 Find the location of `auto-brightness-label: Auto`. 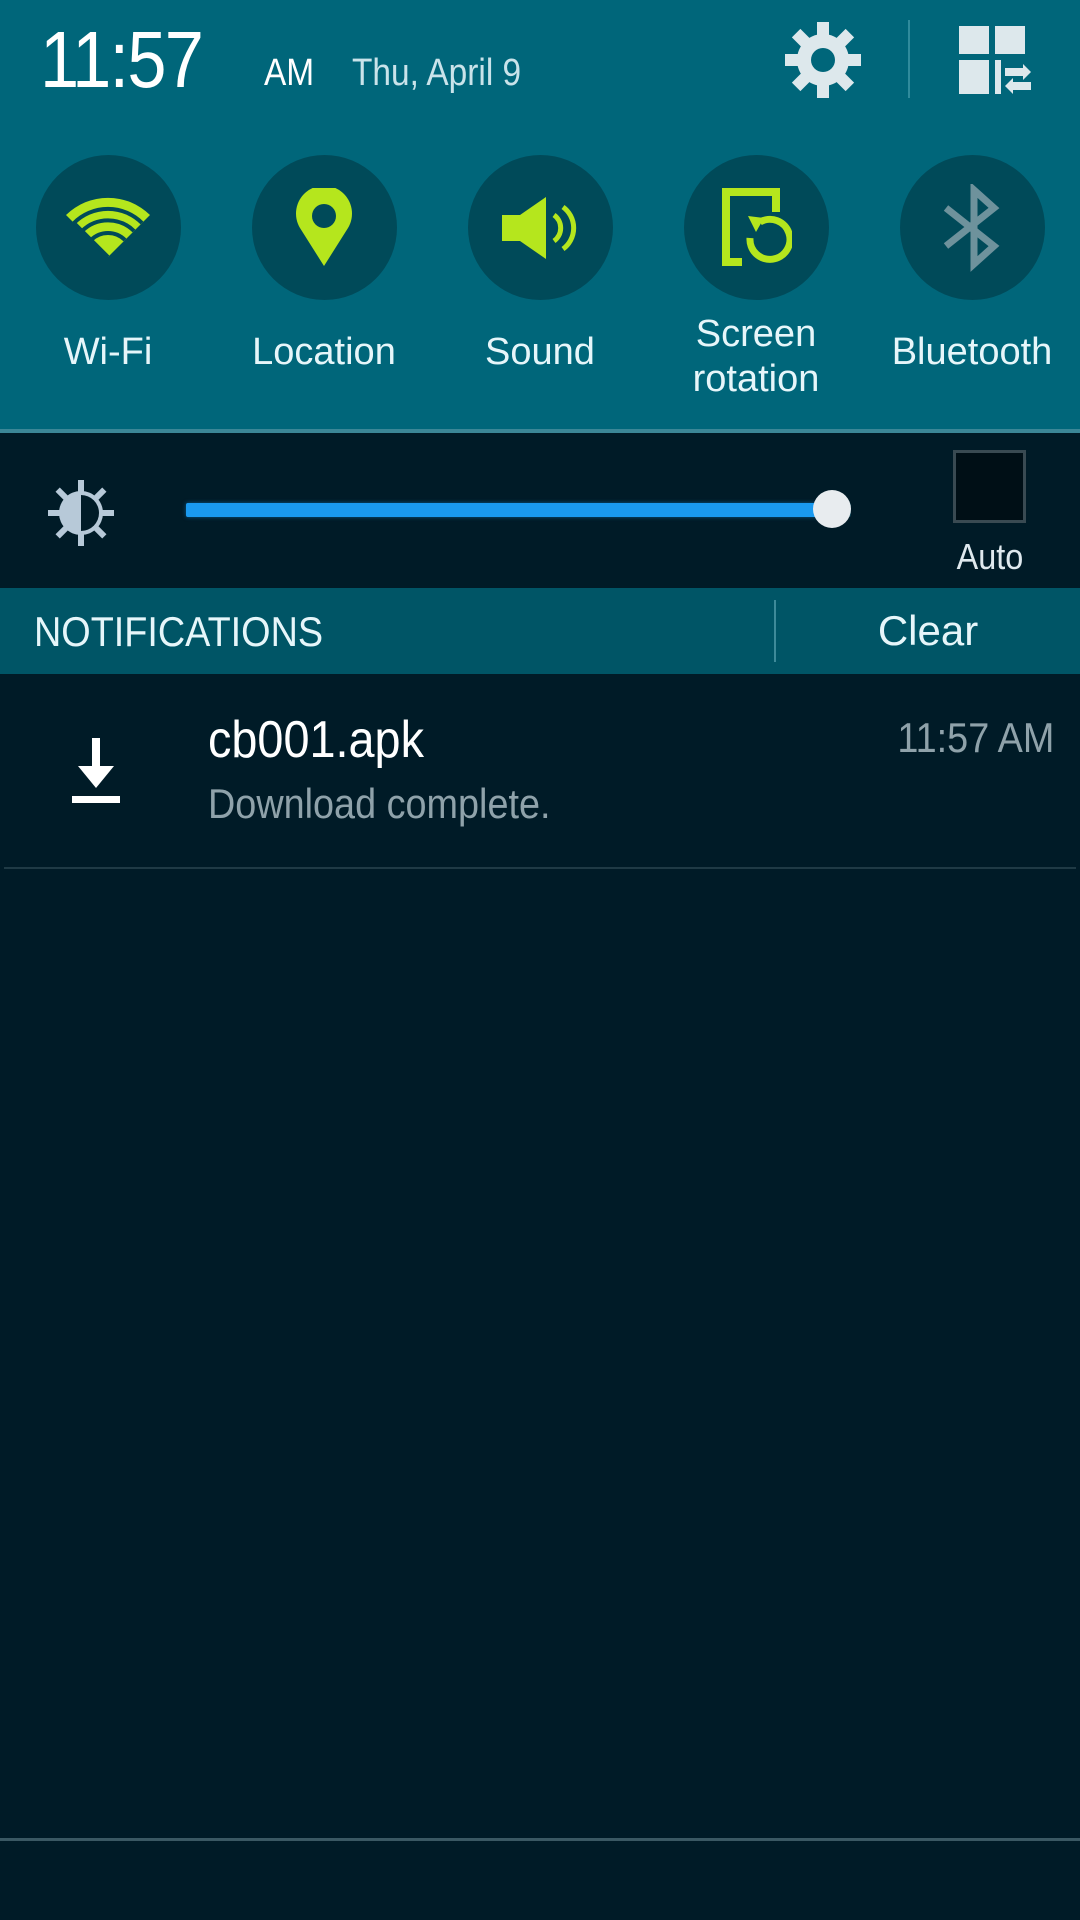

auto-brightness-label: Auto is located at coordinates (990, 556).